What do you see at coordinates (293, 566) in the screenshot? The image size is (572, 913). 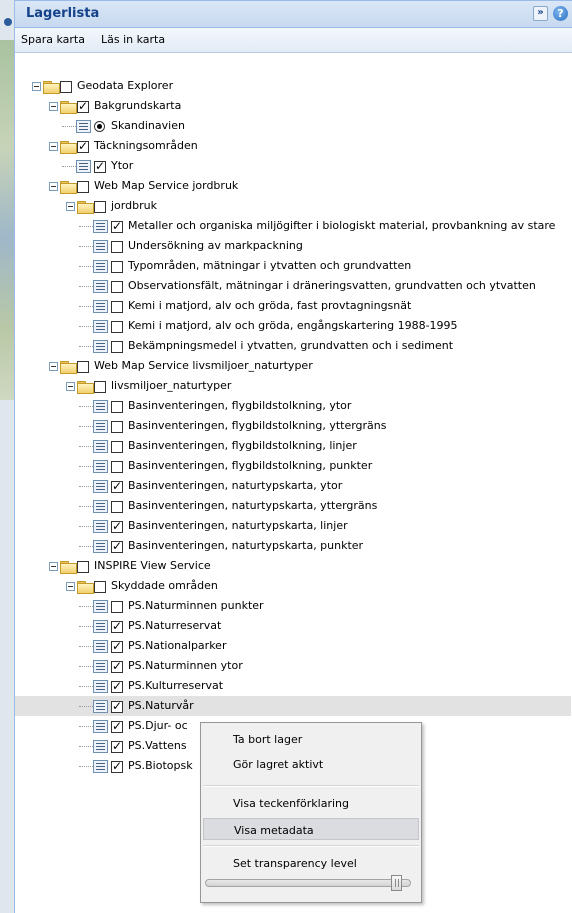 I see `tree-row-inspire-view-service: INSPIRE View Service` at bounding box center [293, 566].